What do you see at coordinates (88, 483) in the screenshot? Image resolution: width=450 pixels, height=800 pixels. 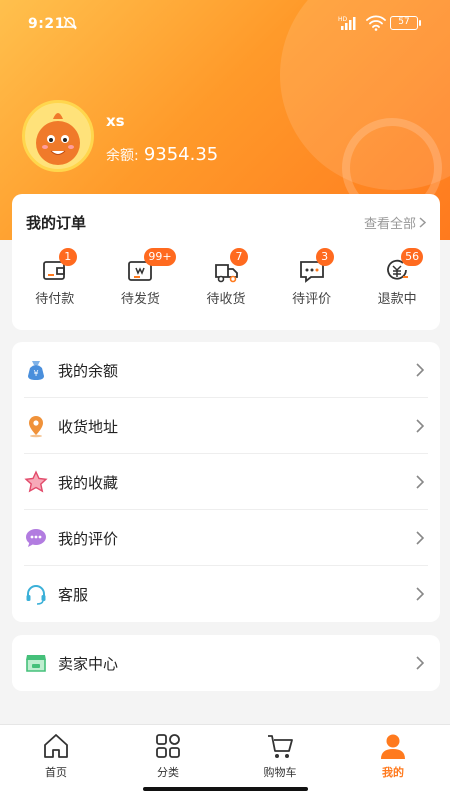 I see `menu-item-label: 我的收藏` at bounding box center [88, 483].